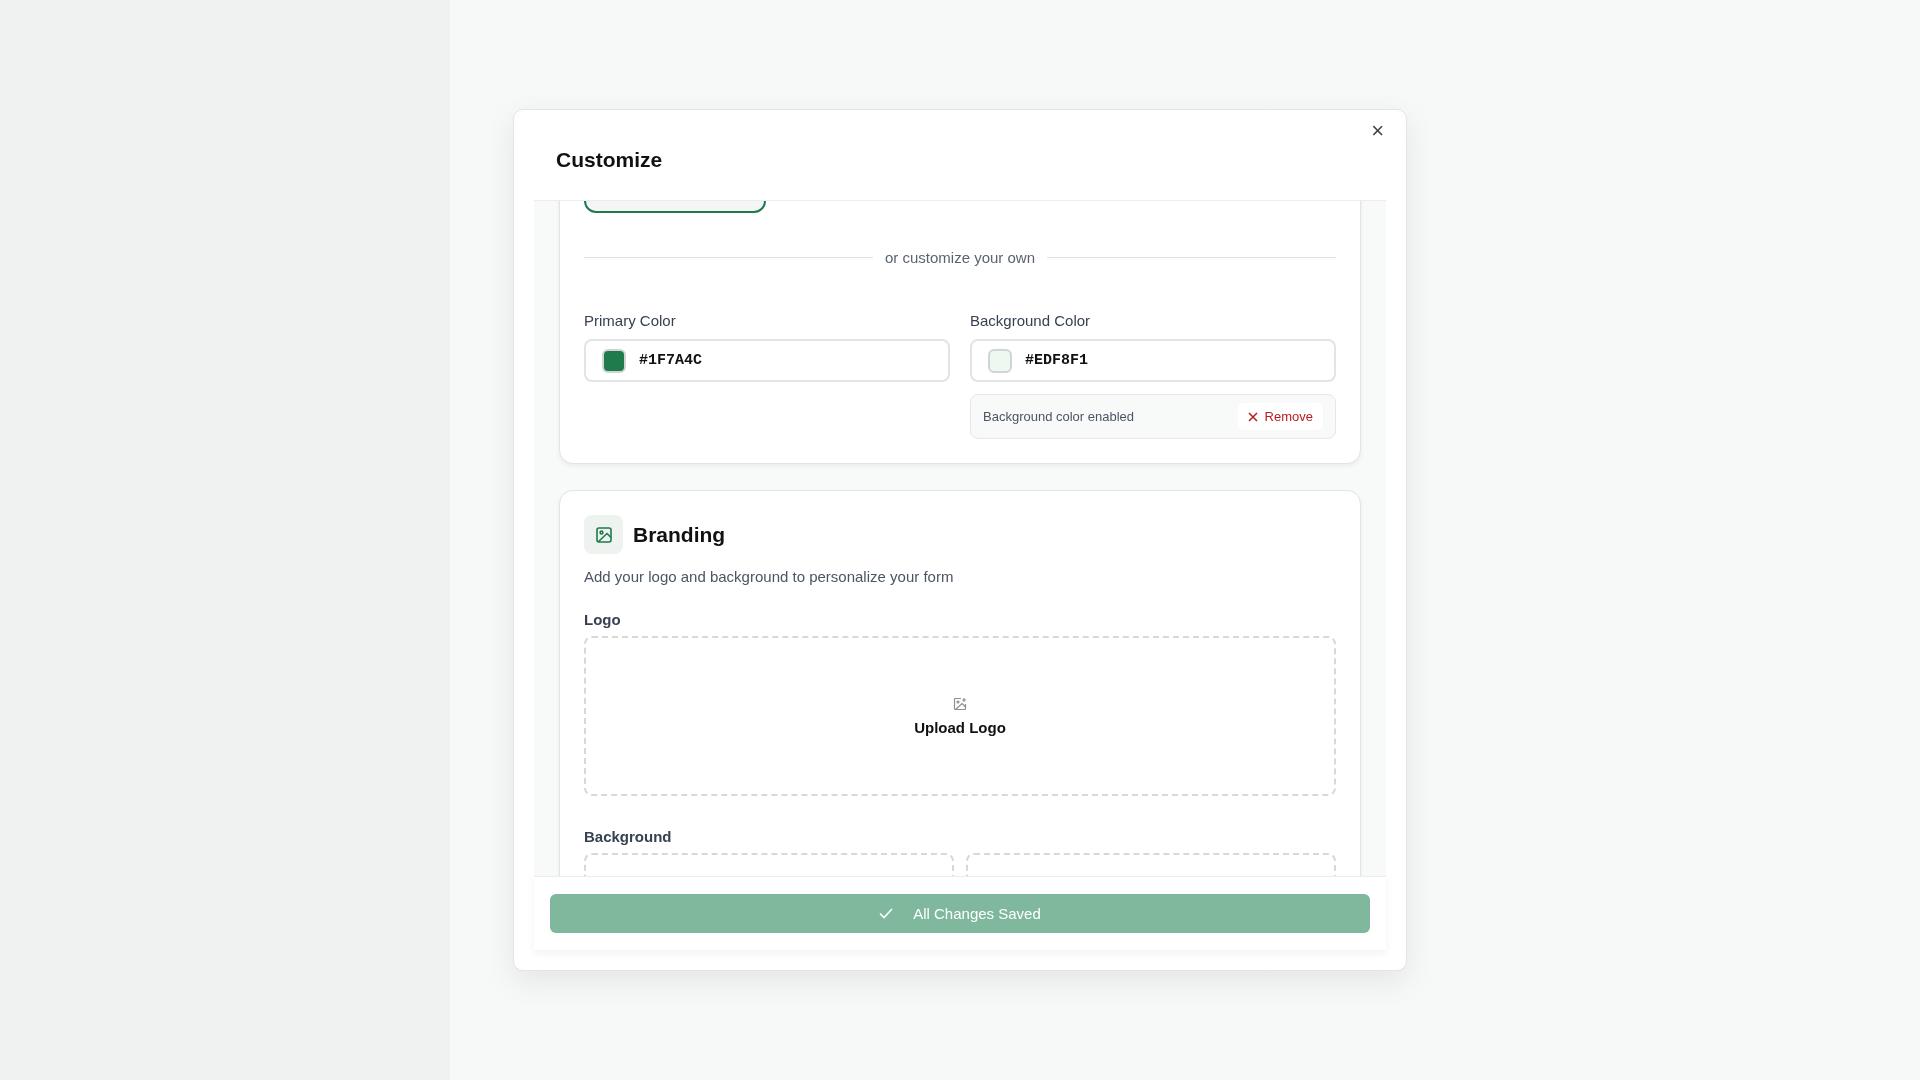 The height and width of the screenshot is (1080, 1920). What do you see at coordinates (1280, 416) in the screenshot?
I see `remove-button: Remove` at bounding box center [1280, 416].